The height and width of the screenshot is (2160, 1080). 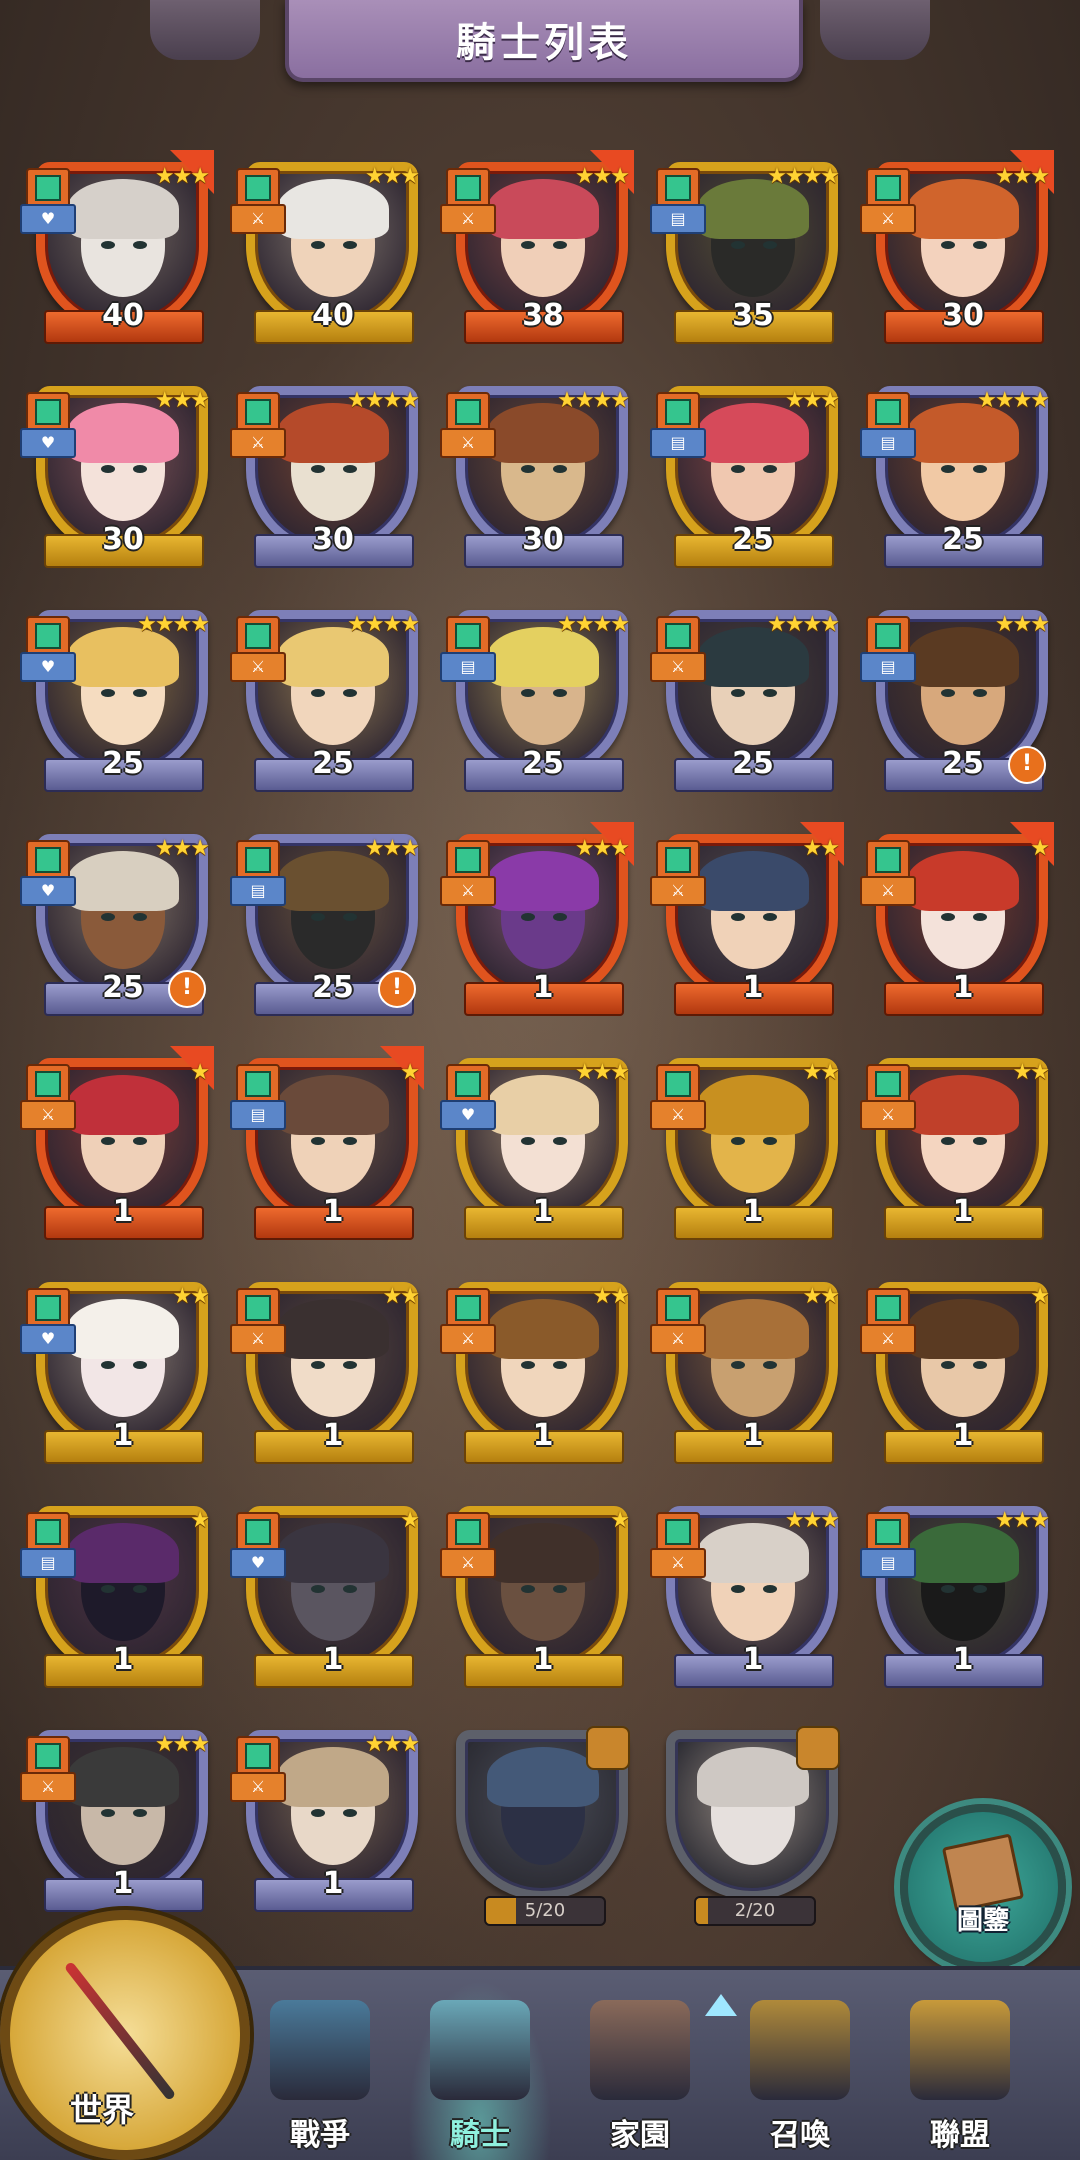 I want to click on knight-card: ▤ ★★★★ 35, so click(x=753, y=262).